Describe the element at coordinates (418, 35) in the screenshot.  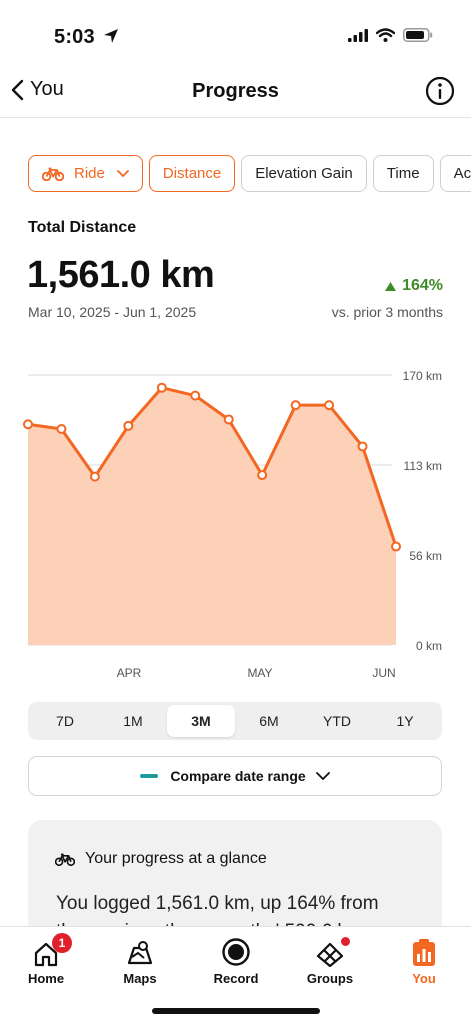
I see `battery-icon` at that location.